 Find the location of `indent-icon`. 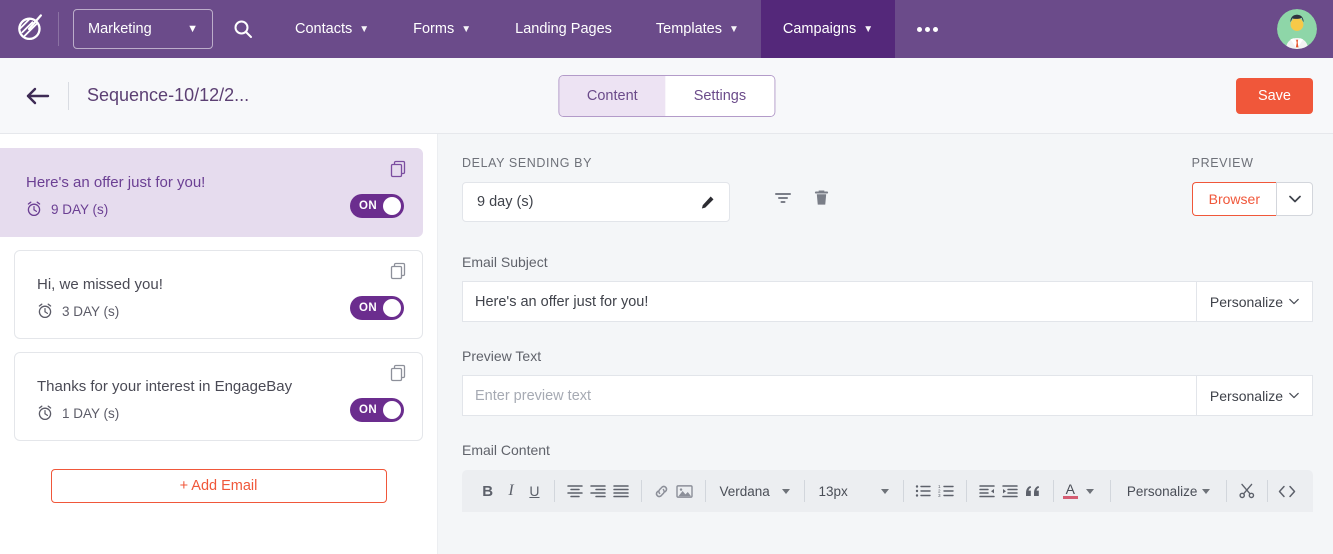

indent-icon is located at coordinates (1010, 491).